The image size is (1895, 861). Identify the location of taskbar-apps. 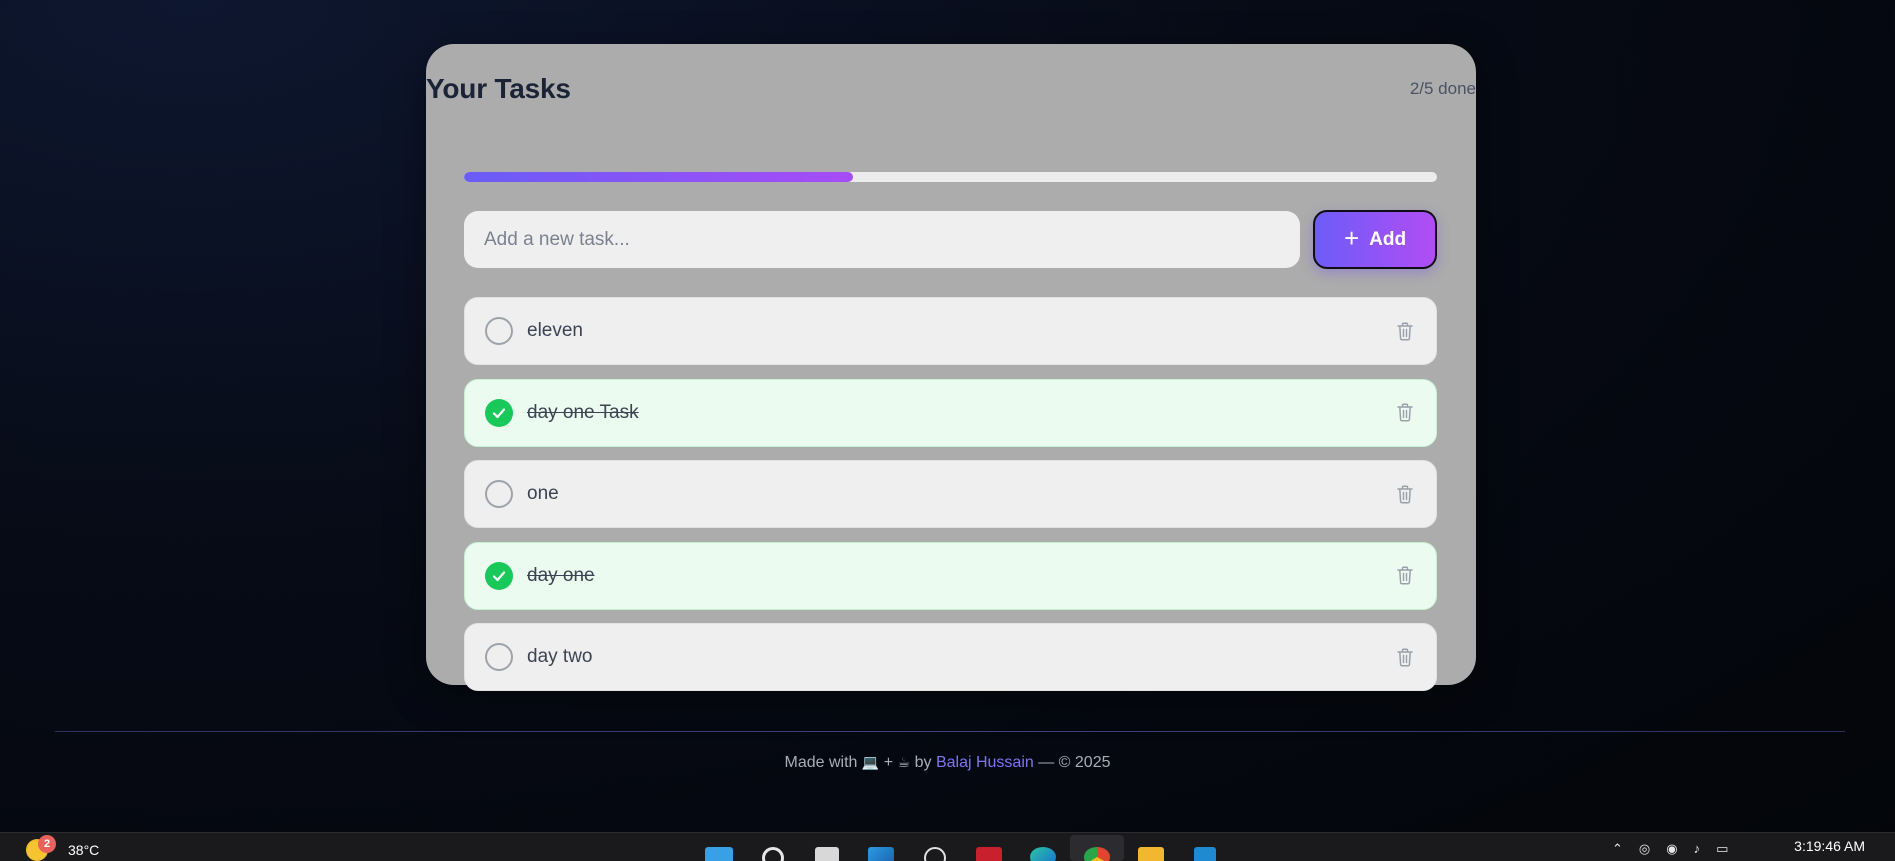
(962, 848).